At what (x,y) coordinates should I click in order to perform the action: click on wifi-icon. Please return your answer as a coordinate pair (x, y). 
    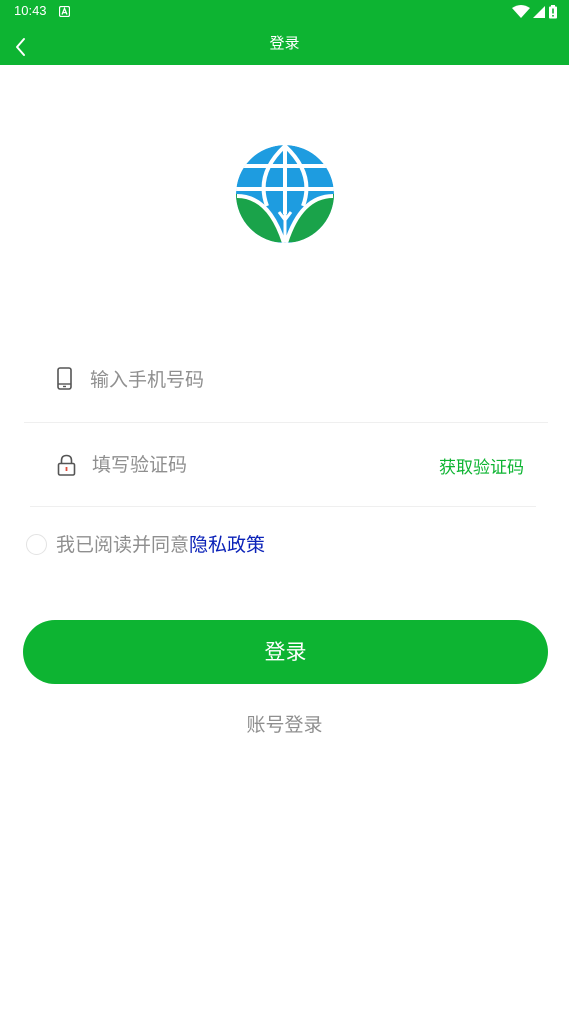
    Looking at the image, I should click on (521, 11).